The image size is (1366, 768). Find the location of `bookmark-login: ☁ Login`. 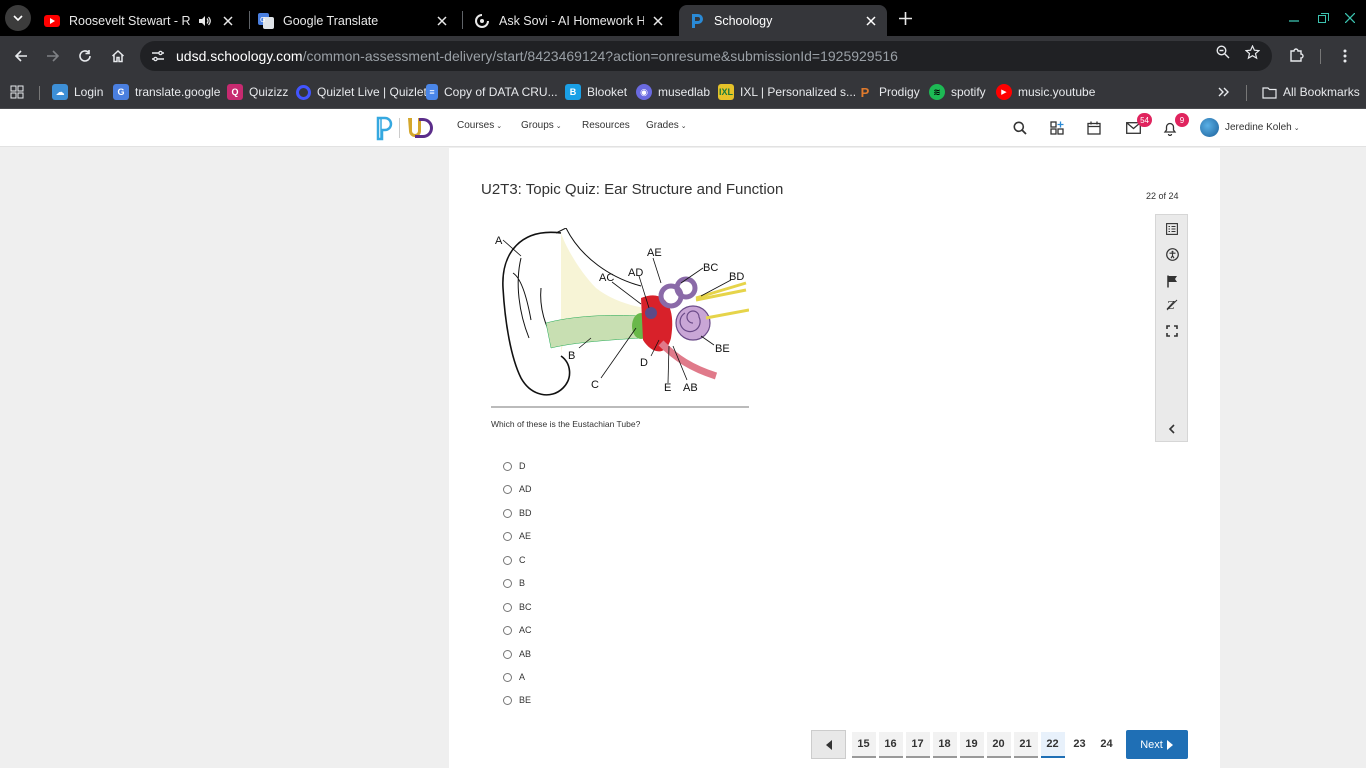

bookmark-login: ☁ Login is located at coordinates (77, 92).